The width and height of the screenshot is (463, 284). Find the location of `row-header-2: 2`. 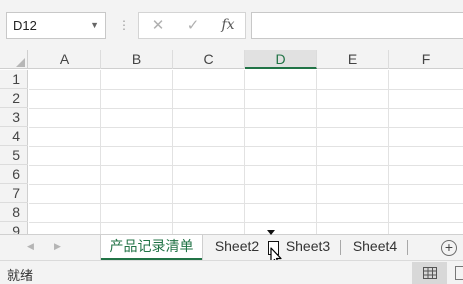

row-header-2: 2 is located at coordinates (14, 98).